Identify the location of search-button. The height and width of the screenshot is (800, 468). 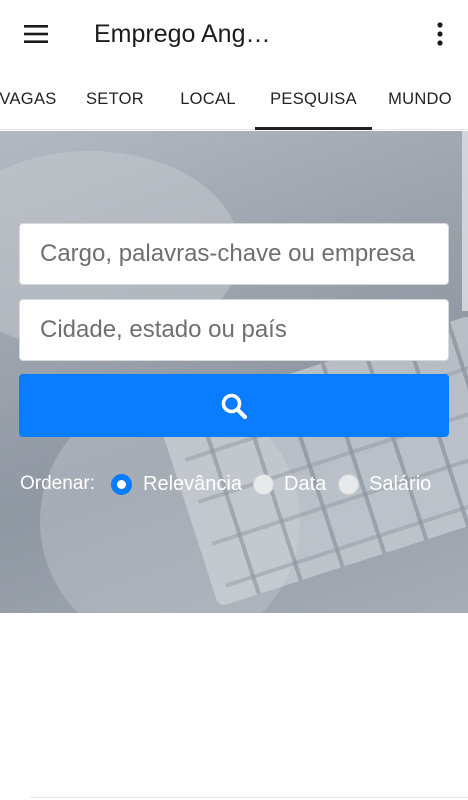
(234, 405).